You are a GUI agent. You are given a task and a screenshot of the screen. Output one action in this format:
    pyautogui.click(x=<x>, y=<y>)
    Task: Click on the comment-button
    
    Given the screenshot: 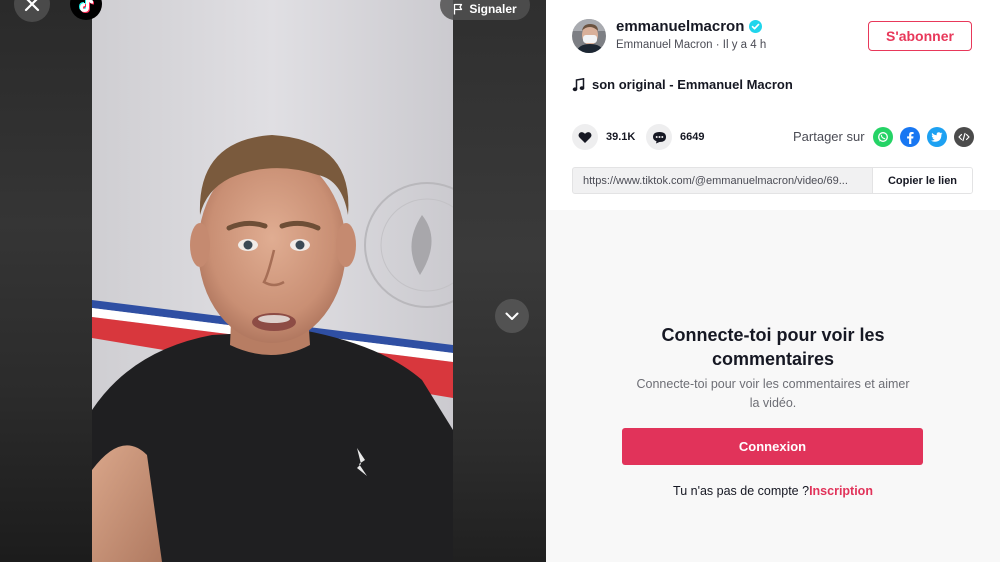 What is the action you would take?
    pyautogui.click(x=659, y=137)
    